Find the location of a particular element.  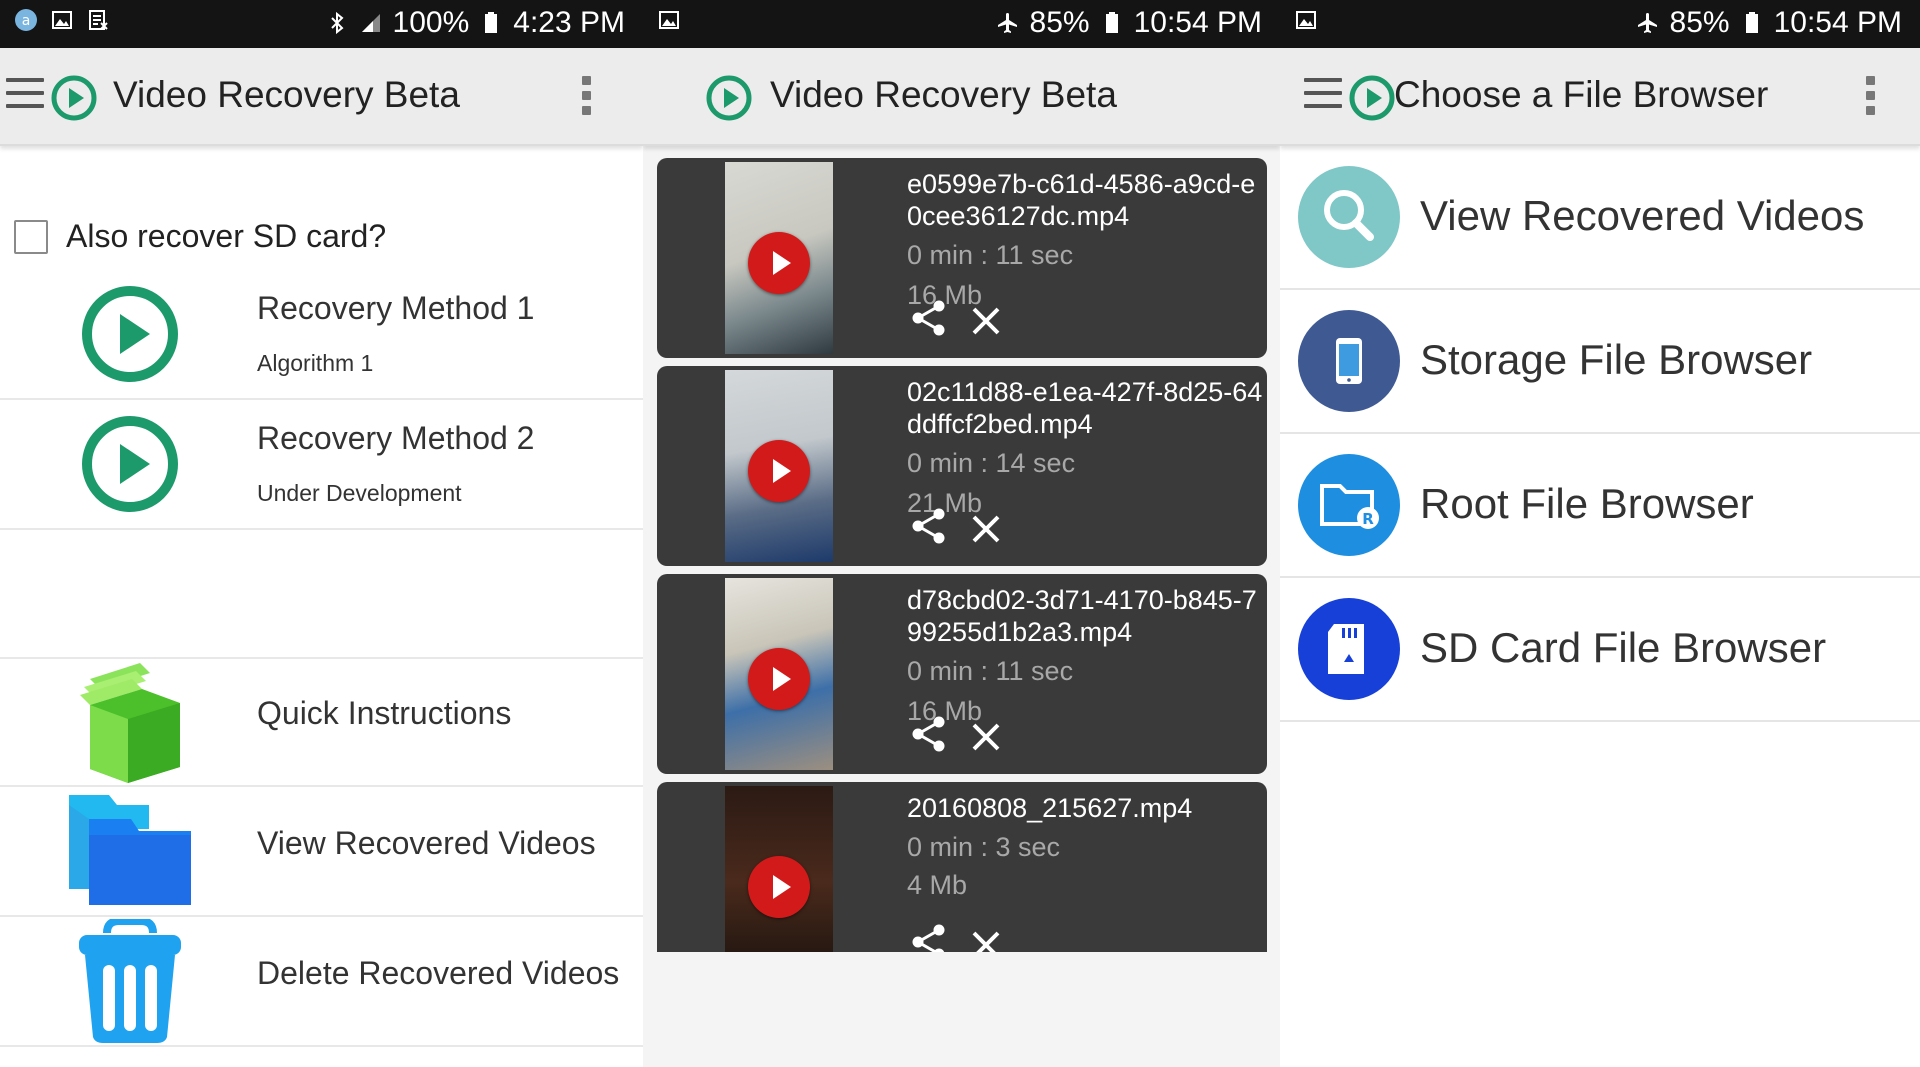

sd-card-icon is located at coordinates (1346, 649).